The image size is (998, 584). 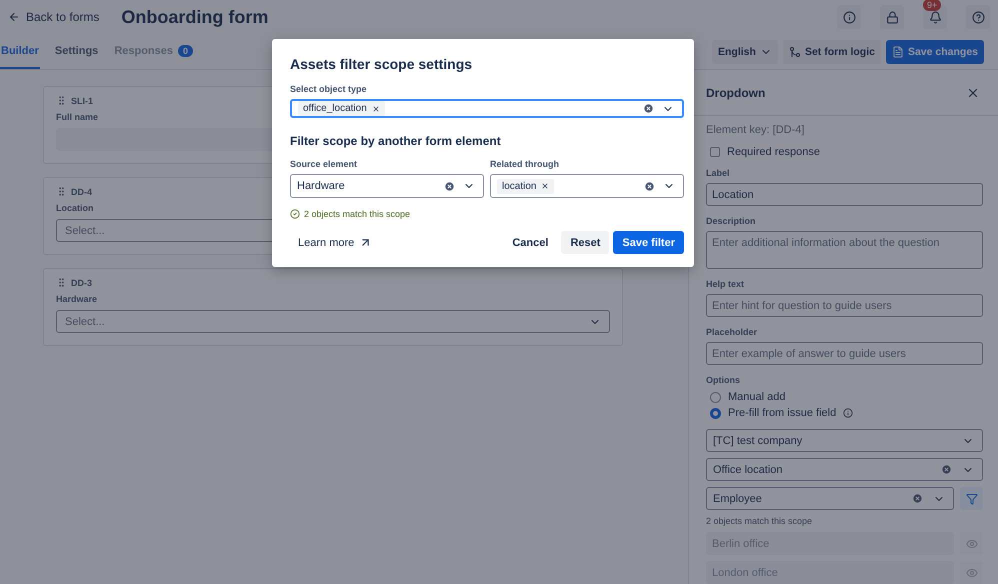 I want to click on field-label: Full name, so click(x=78, y=117).